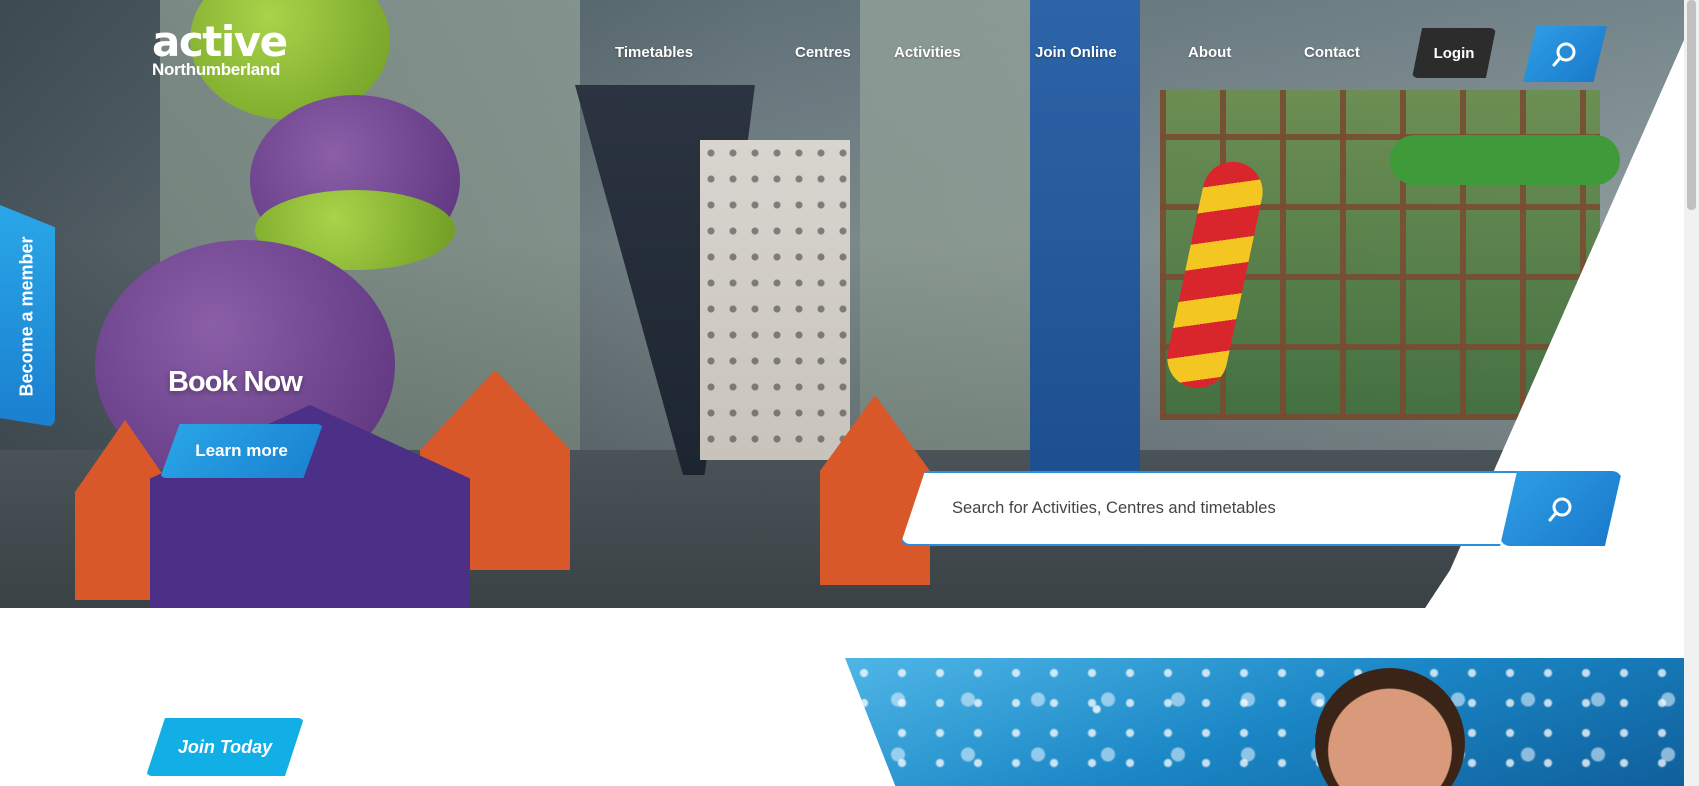 The width and height of the screenshot is (1699, 786). What do you see at coordinates (241, 451) in the screenshot?
I see `learn-more-button: Learn more` at bounding box center [241, 451].